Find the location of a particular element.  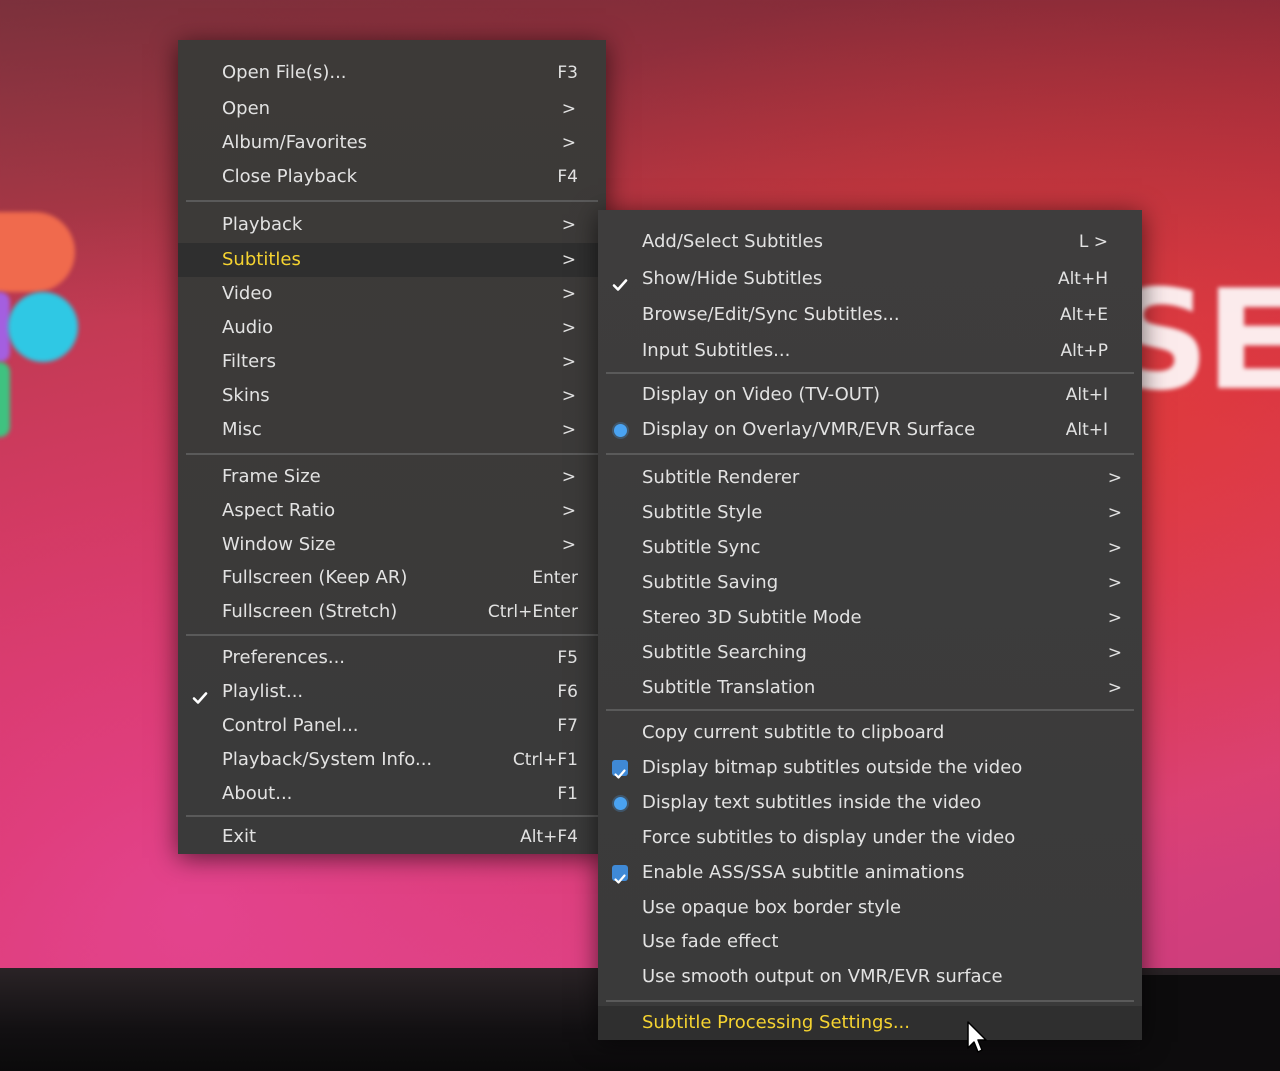

submenu-item-show-hide-subtitles: Show/Hide Subtitles Alt+H is located at coordinates (870, 279).